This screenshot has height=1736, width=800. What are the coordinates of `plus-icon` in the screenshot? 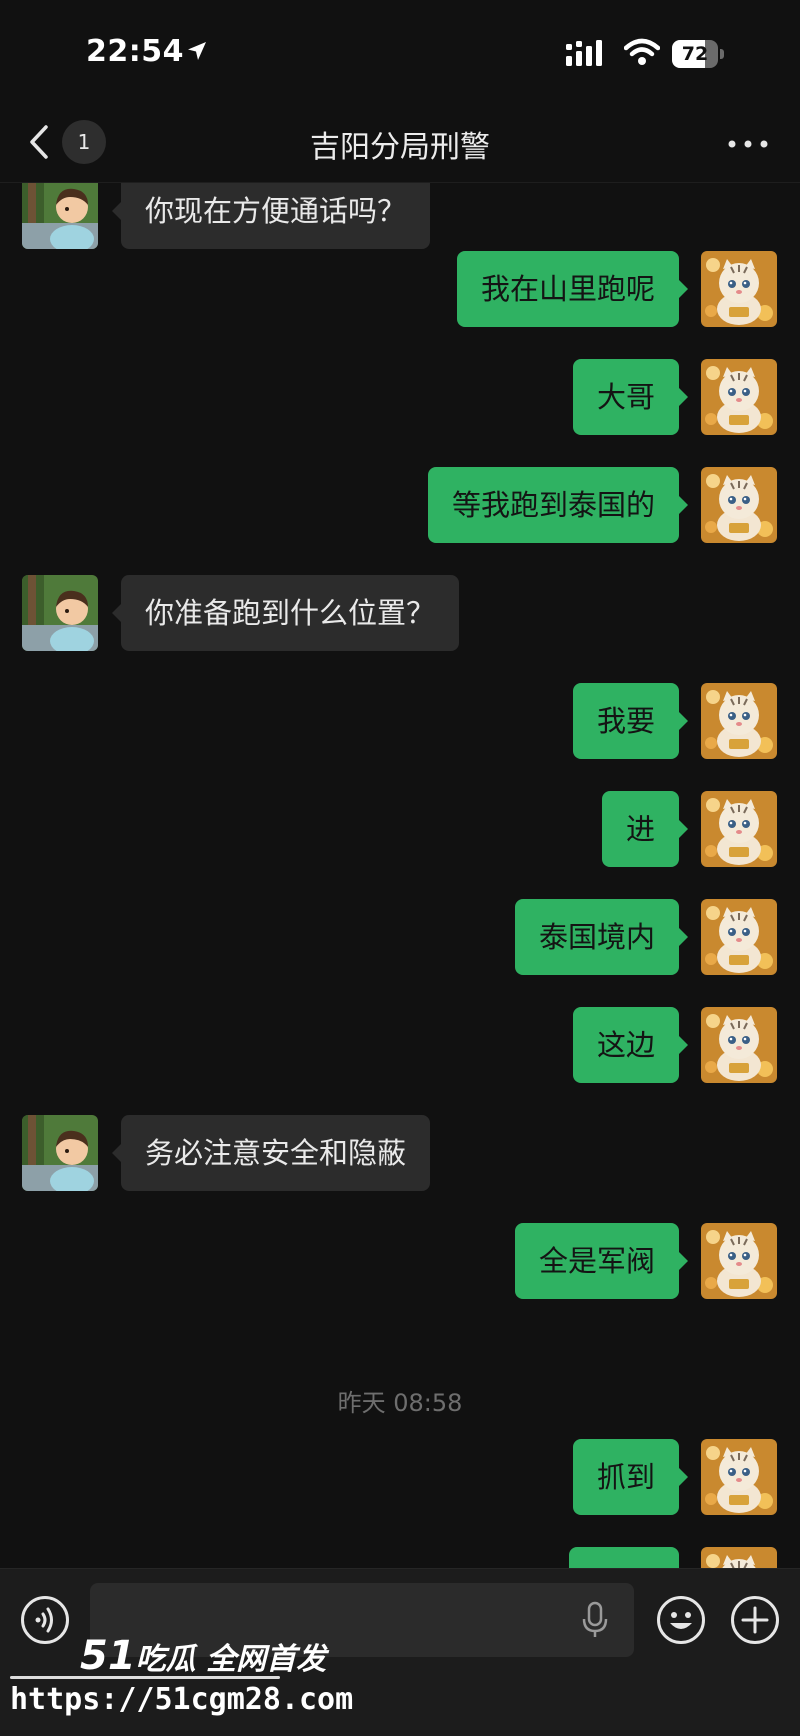 It's located at (755, 1620).